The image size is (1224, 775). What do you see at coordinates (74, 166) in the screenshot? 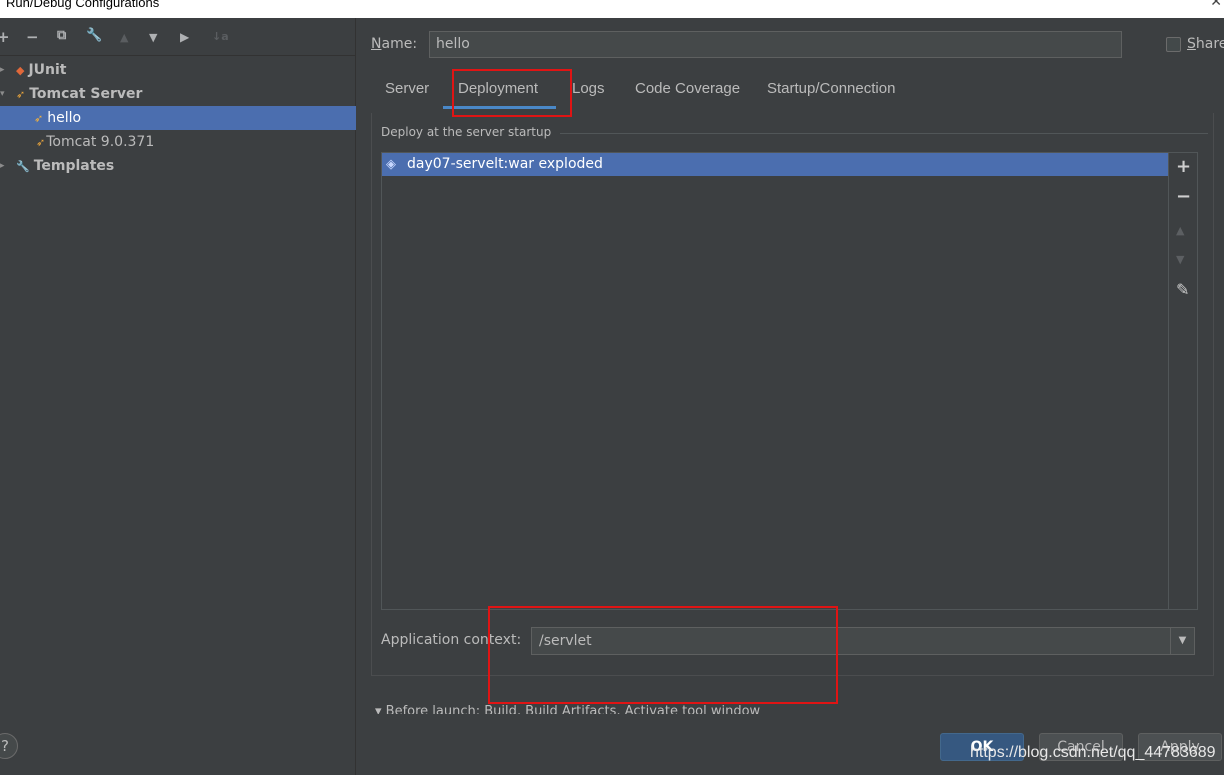
I see `tree-item-label: Templates` at bounding box center [74, 166].